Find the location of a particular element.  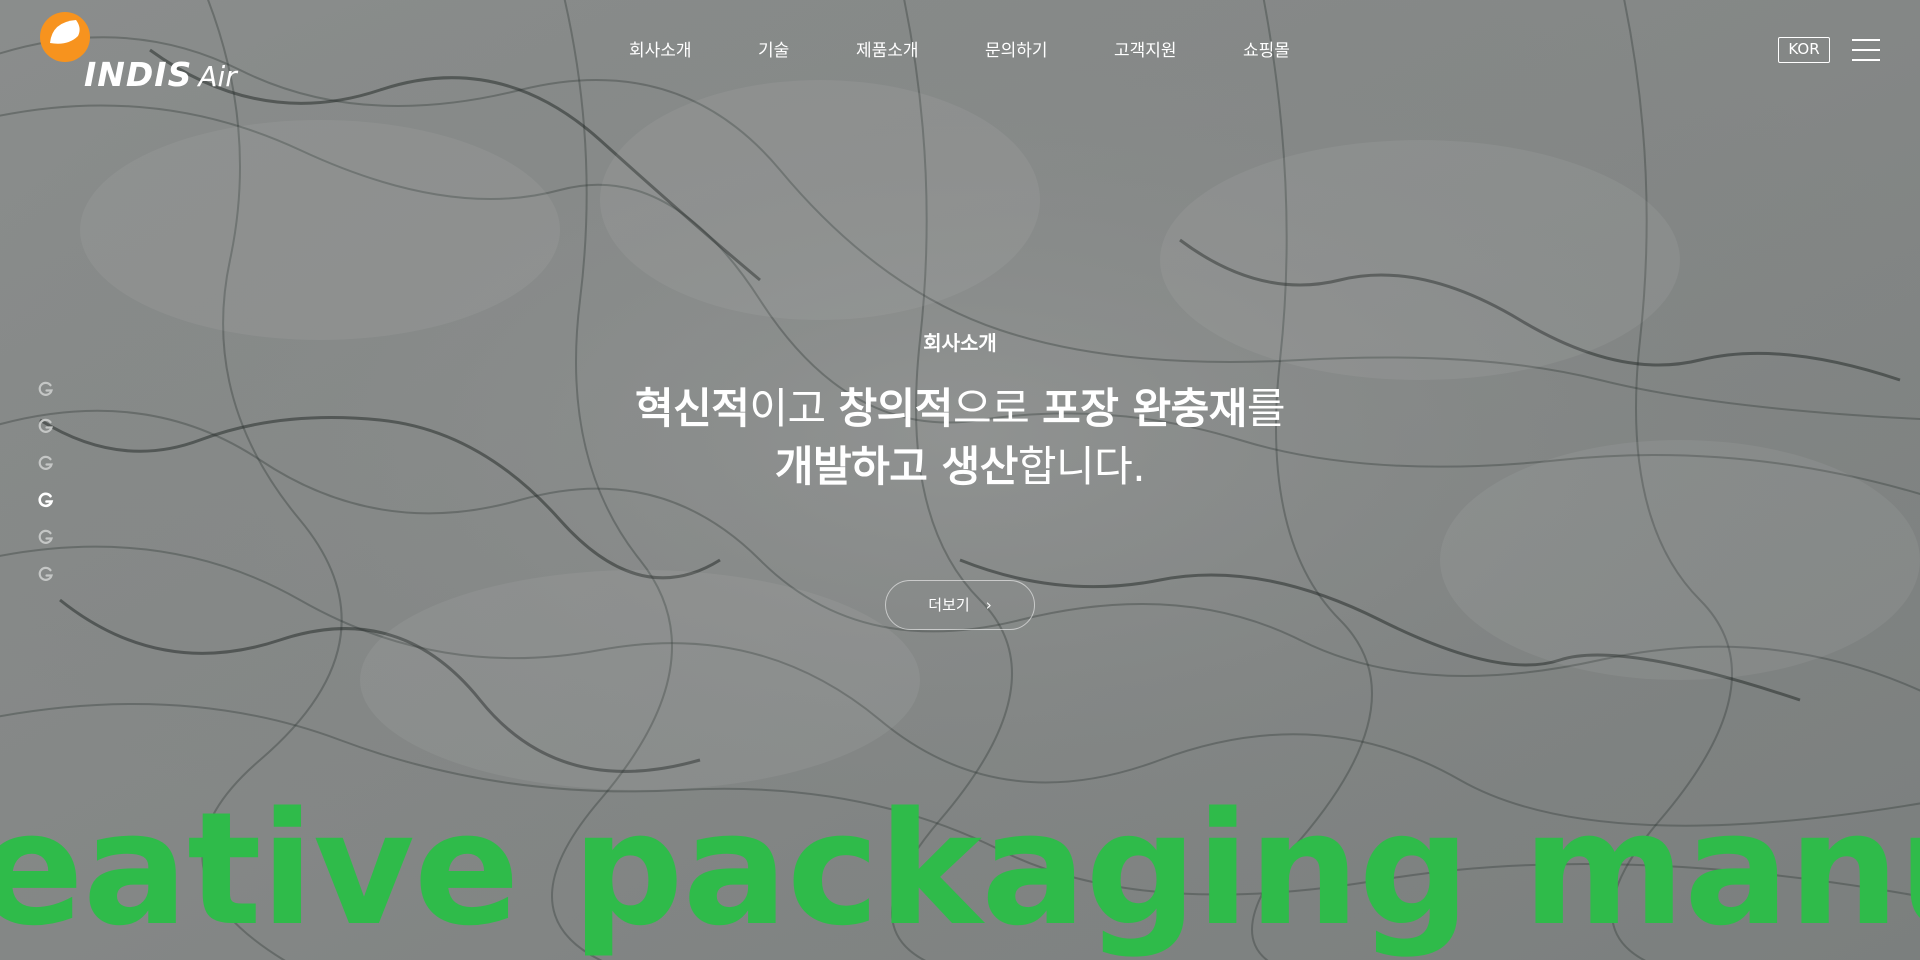

more-button: 더보기 › is located at coordinates (960, 605).